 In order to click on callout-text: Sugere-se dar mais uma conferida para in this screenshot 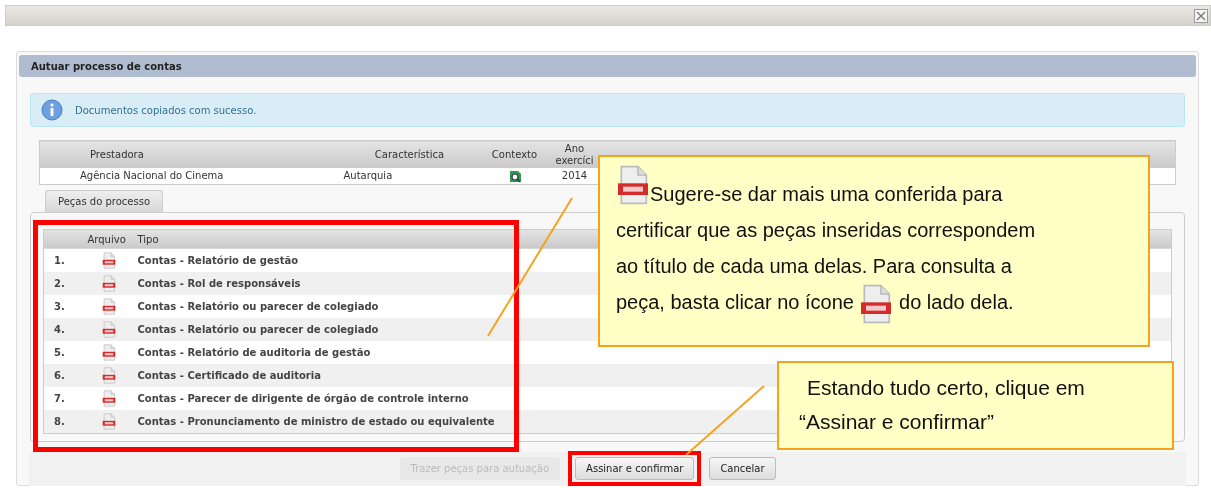, I will do `click(826, 194)`.